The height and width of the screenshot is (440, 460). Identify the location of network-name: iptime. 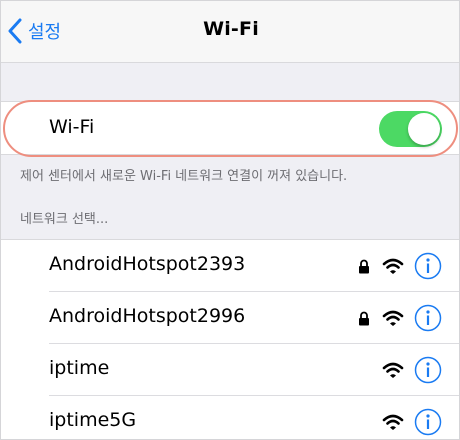
(79, 368).